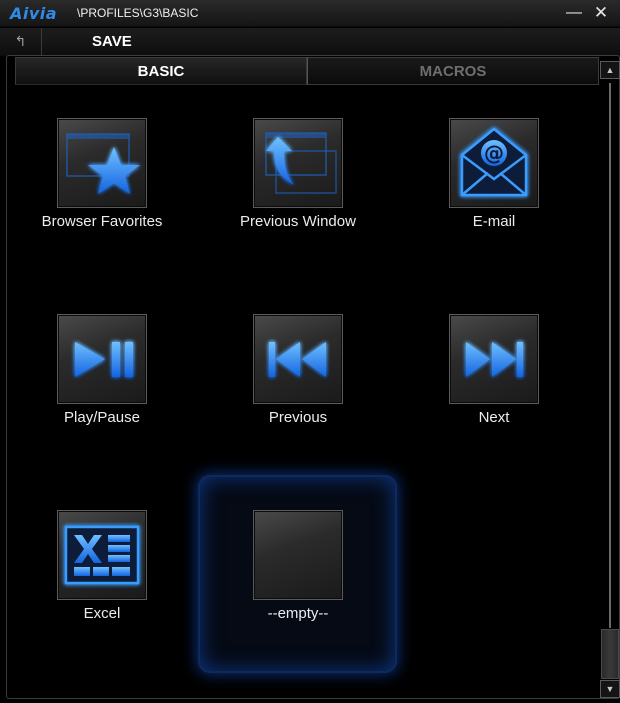 The image size is (620, 703). I want to click on action-label: Browser Favorites, so click(102, 221).